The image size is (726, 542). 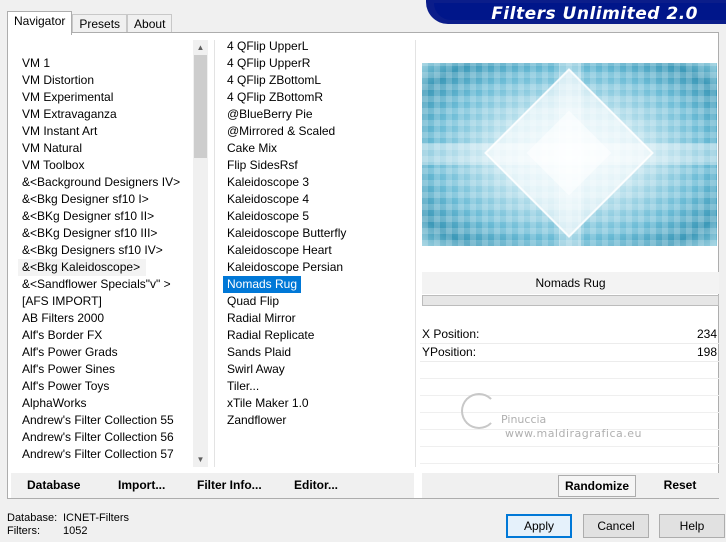 What do you see at coordinates (597, 486) in the screenshot?
I see `randomize-button: Randomize` at bounding box center [597, 486].